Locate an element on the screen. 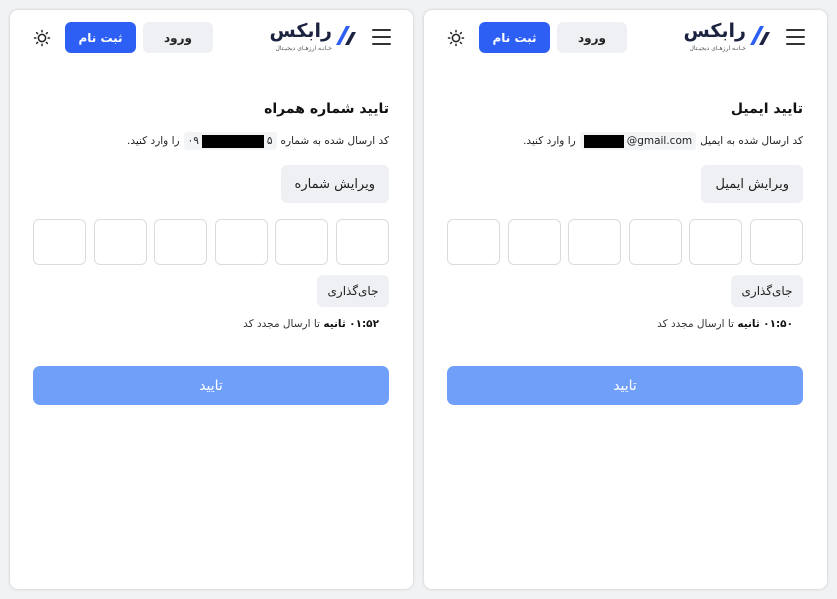 The image size is (837, 599). masked-email-address: @gmail.com is located at coordinates (638, 141).